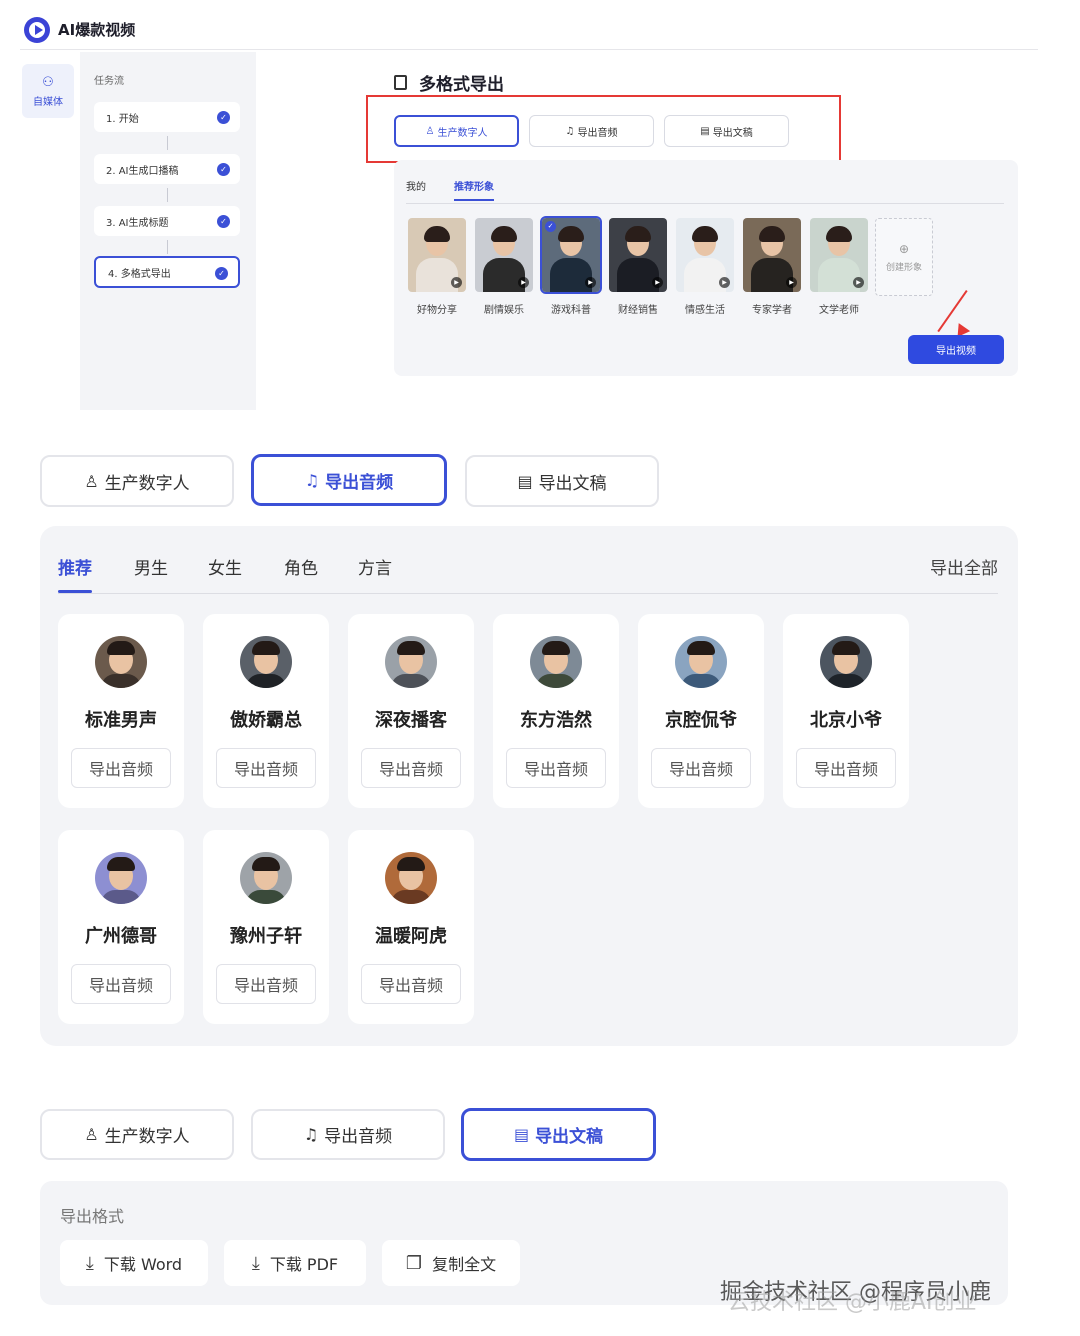 The width and height of the screenshot is (1080, 1336). Describe the element at coordinates (638, 310) in the screenshot. I see `avatar-label: 财经销售` at that location.